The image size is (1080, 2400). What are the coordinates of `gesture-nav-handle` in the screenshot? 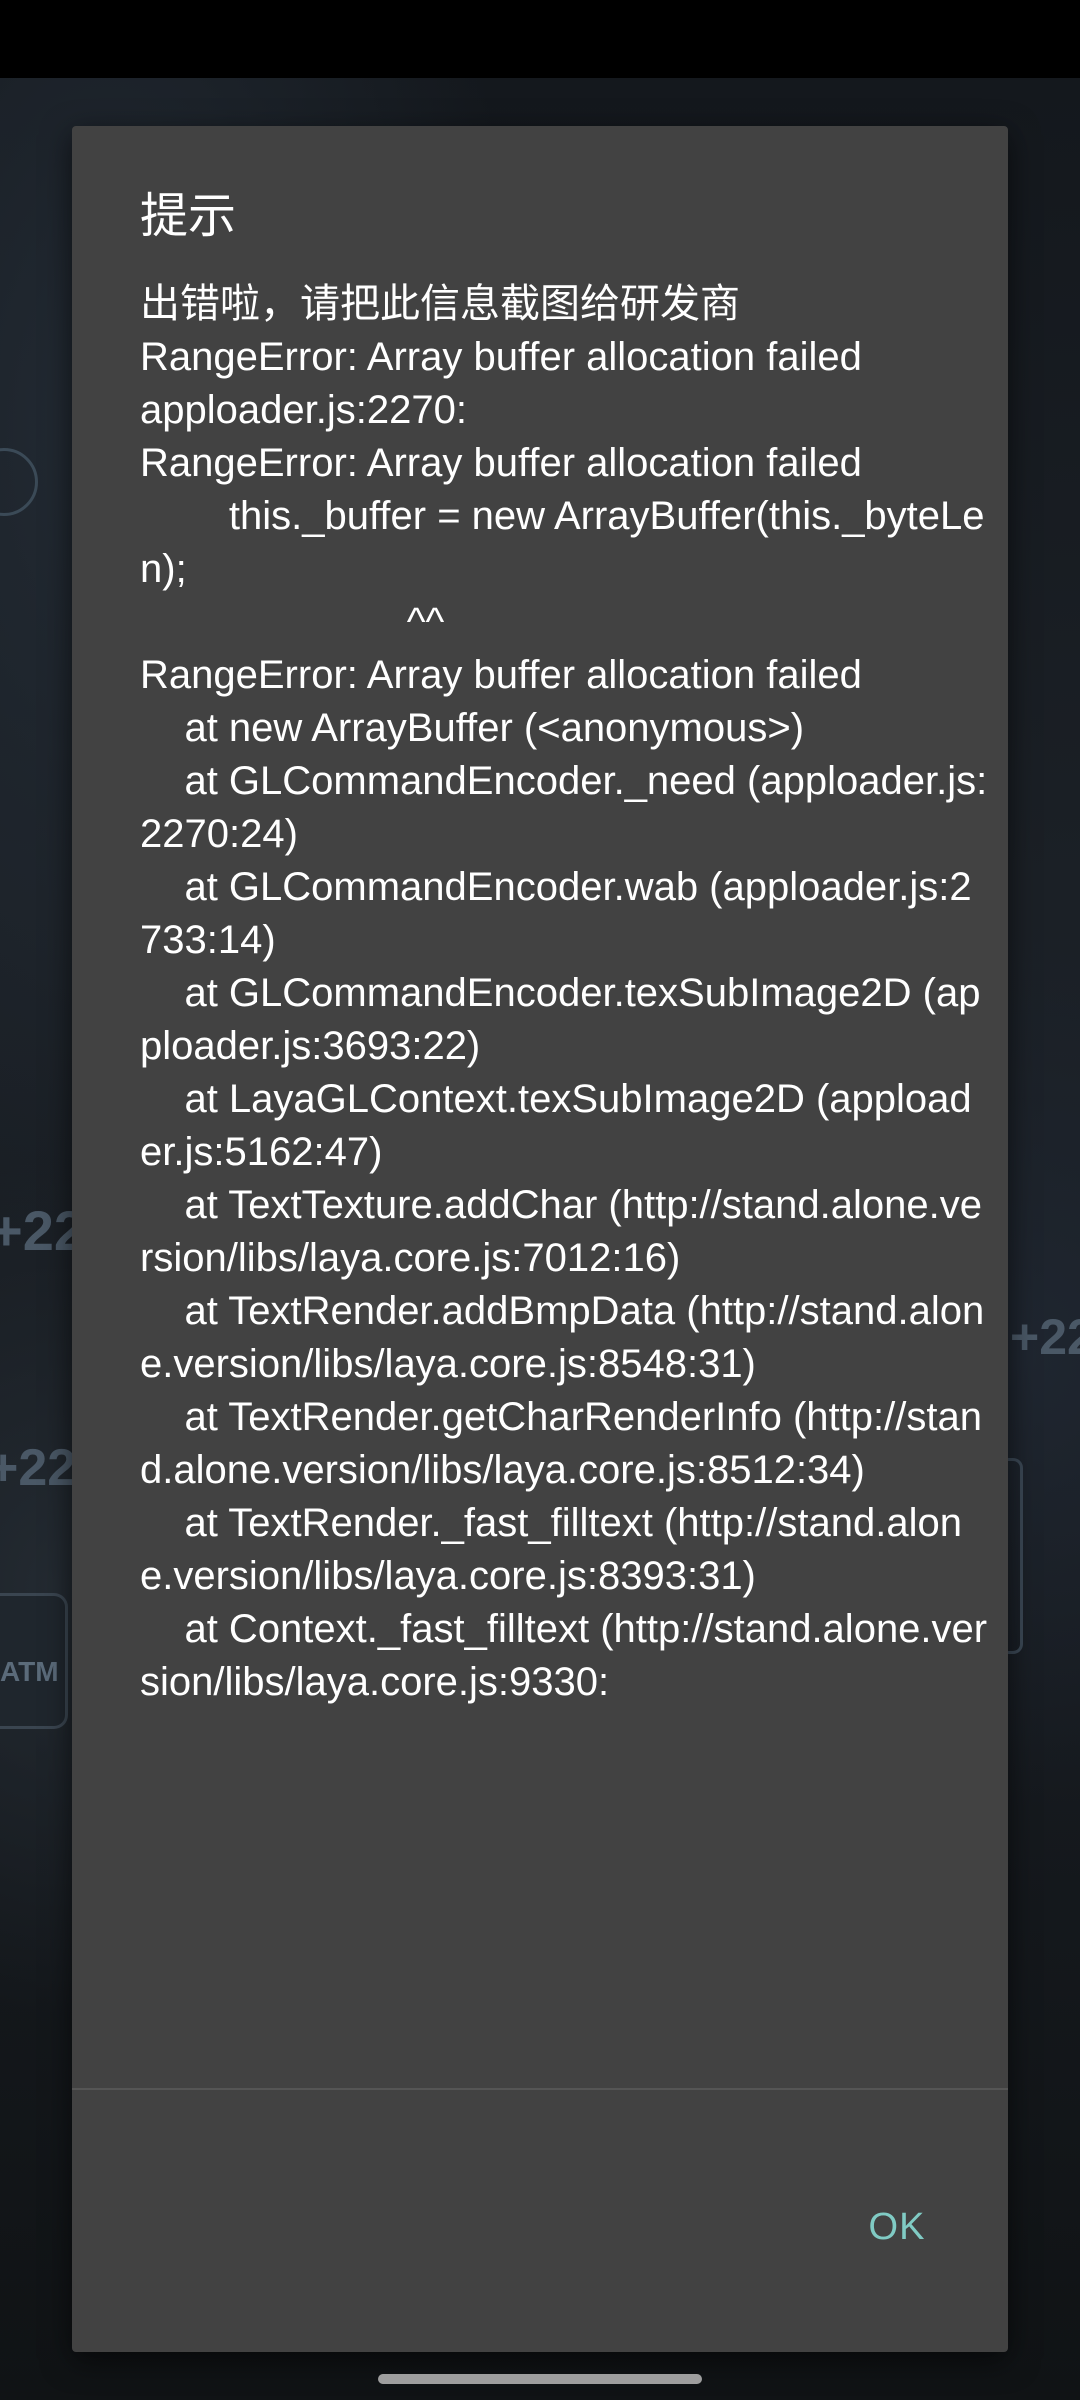 It's located at (540, 2379).